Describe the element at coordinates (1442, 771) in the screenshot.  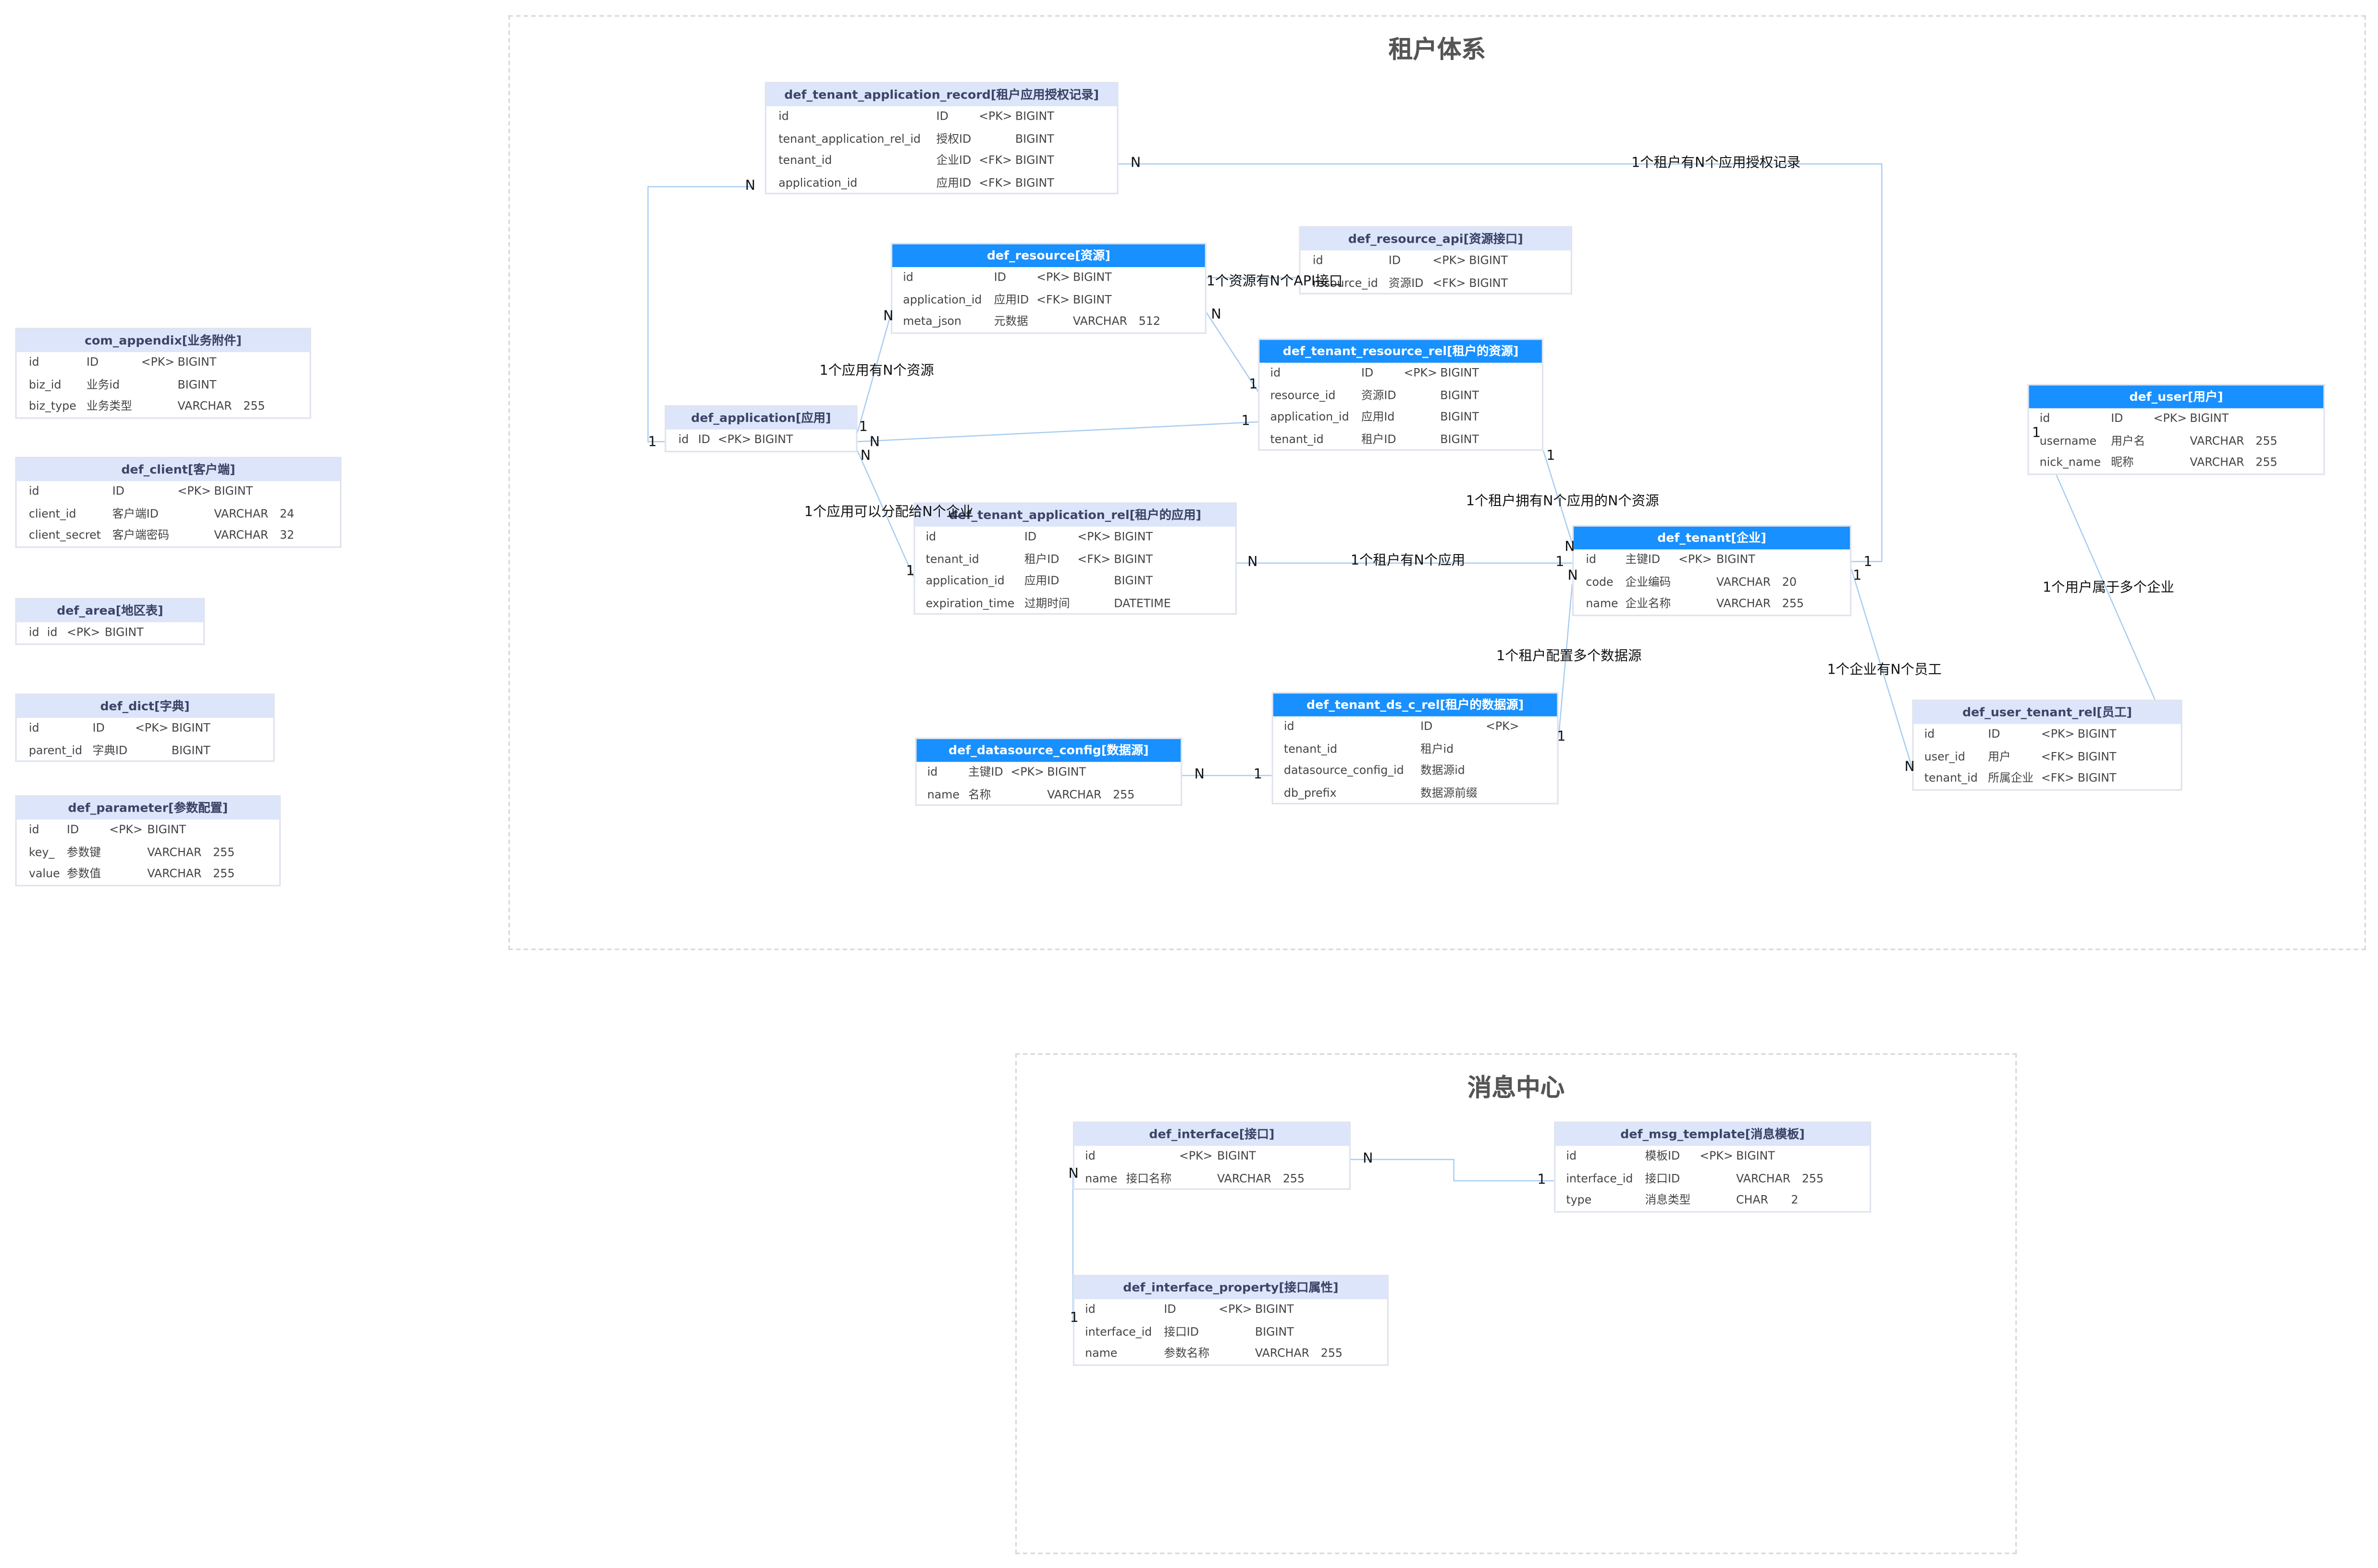
I see `column-comment: 数据源id` at that location.